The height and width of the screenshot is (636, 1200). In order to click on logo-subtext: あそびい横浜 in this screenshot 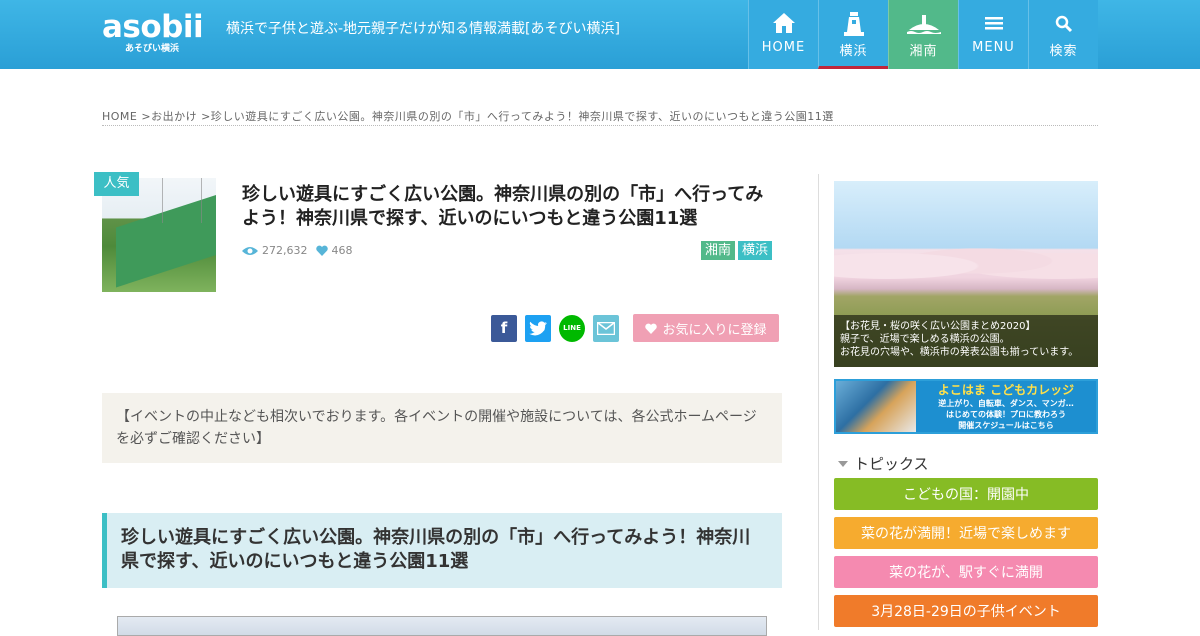, I will do `click(151, 49)`.